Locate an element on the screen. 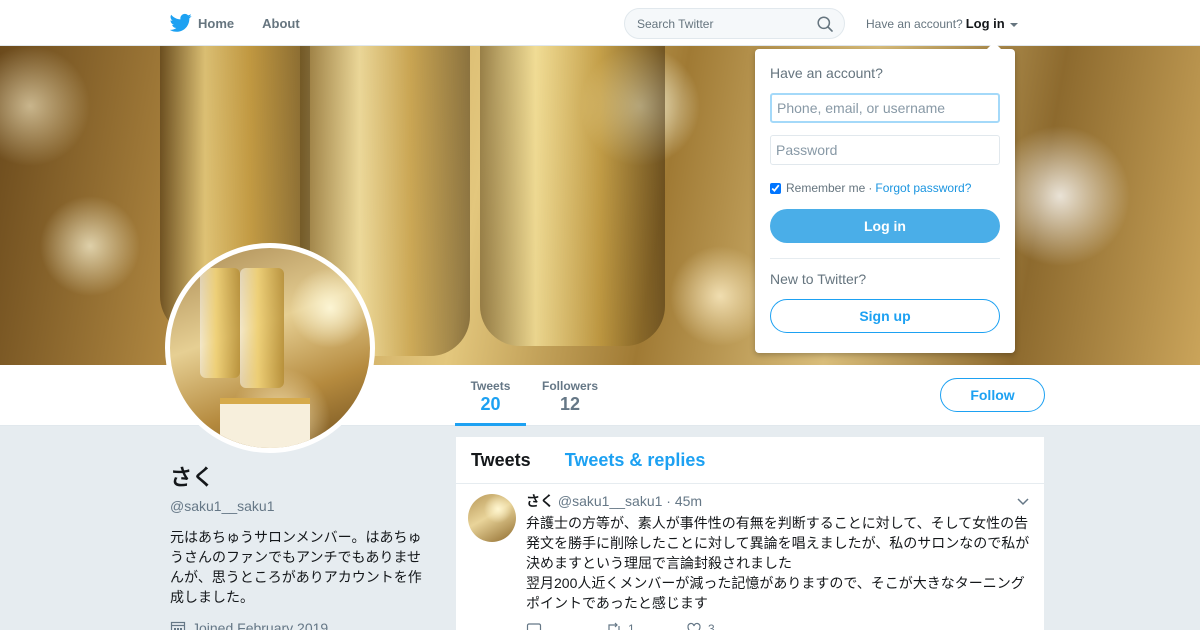  about-link: About is located at coordinates (281, 23).